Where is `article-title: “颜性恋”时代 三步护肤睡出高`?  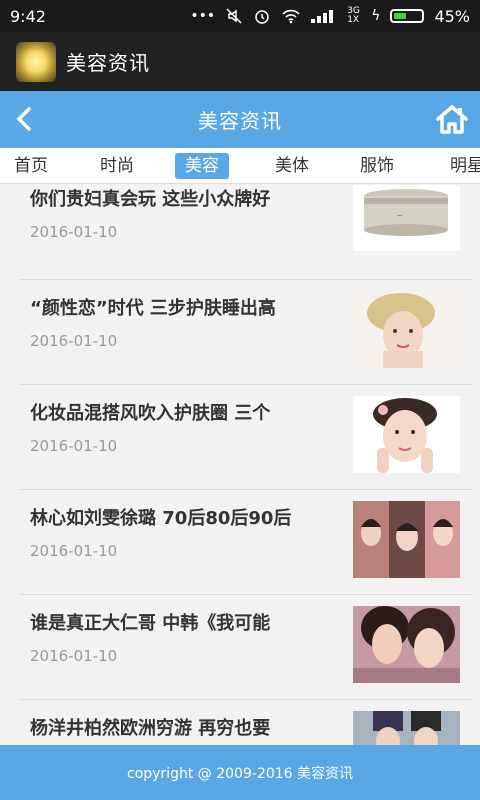 article-title: “颜性恋”时代 三步护肤睡出高 is located at coordinates (153, 308).